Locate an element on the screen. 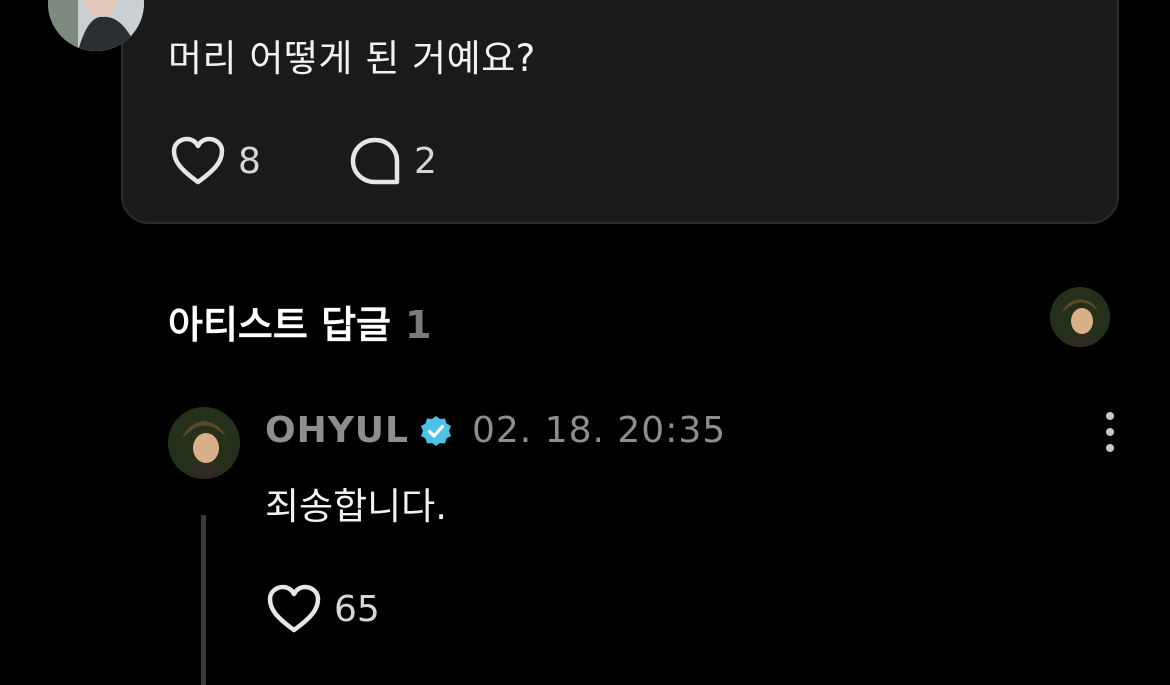 The width and height of the screenshot is (1170, 685). reply-more-button is located at coordinates (1110, 432).